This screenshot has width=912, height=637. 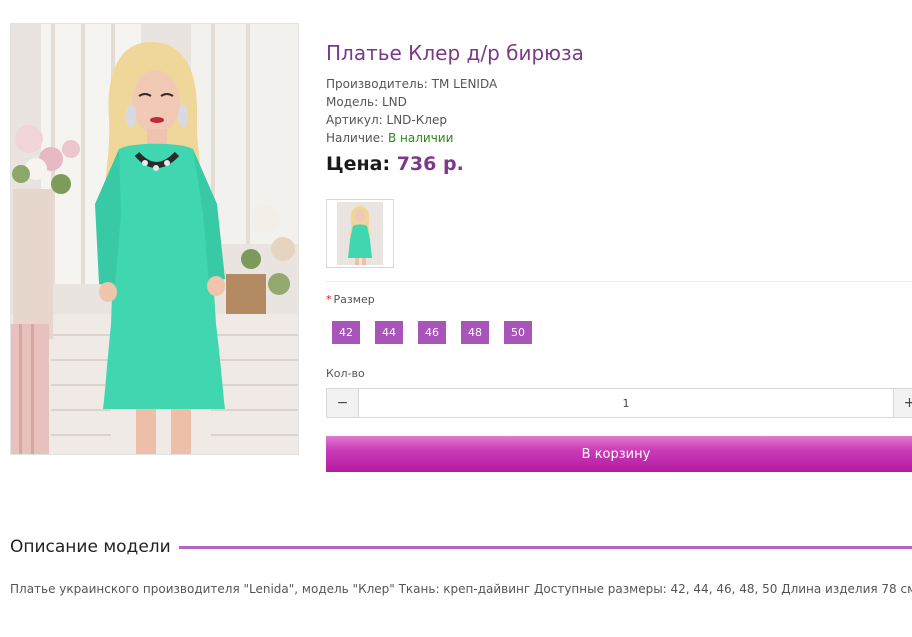 What do you see at coordinates (354, 120) in the screenshot?
I see `sku-label: Артикул:` at bounding box center [354, 120].